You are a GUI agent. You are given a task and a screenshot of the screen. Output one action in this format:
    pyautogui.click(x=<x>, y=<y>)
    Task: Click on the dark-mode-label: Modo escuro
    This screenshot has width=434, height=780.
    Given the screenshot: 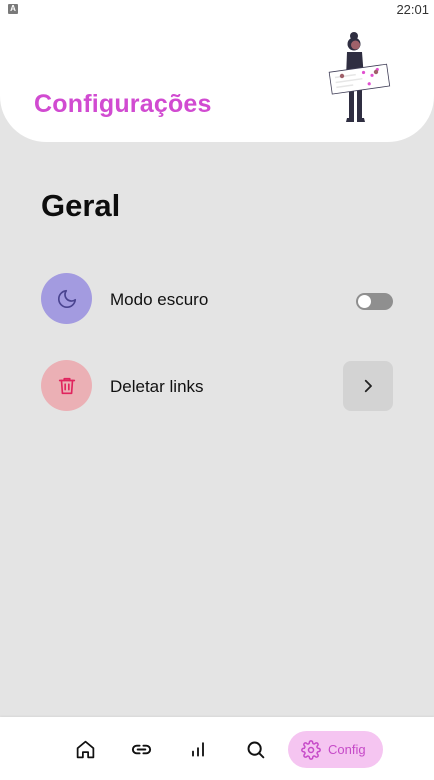 What is the action you would take?
    pyautogui.click(x=159, y=299)
    